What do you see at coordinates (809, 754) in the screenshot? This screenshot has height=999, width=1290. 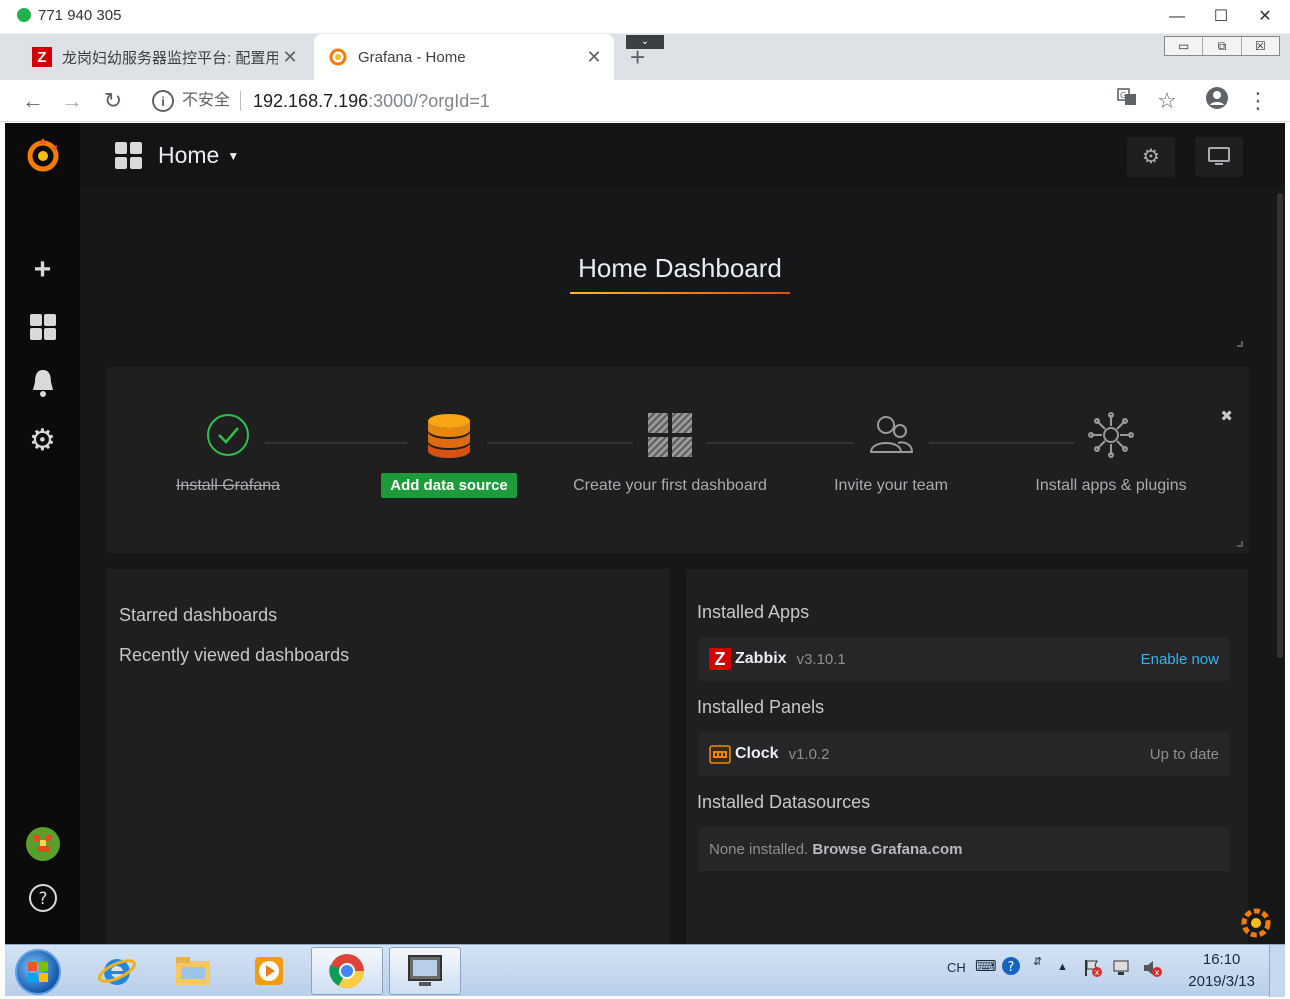 I see `plugin-version: v1.0.2` at bounding box center [809, 754].